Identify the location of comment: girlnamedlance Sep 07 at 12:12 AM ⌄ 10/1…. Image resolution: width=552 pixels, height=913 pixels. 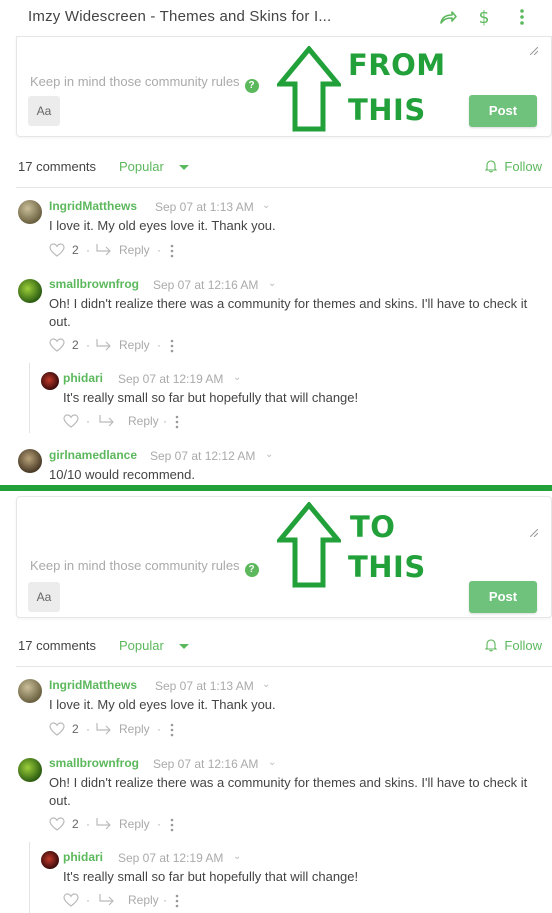
(276, 465).